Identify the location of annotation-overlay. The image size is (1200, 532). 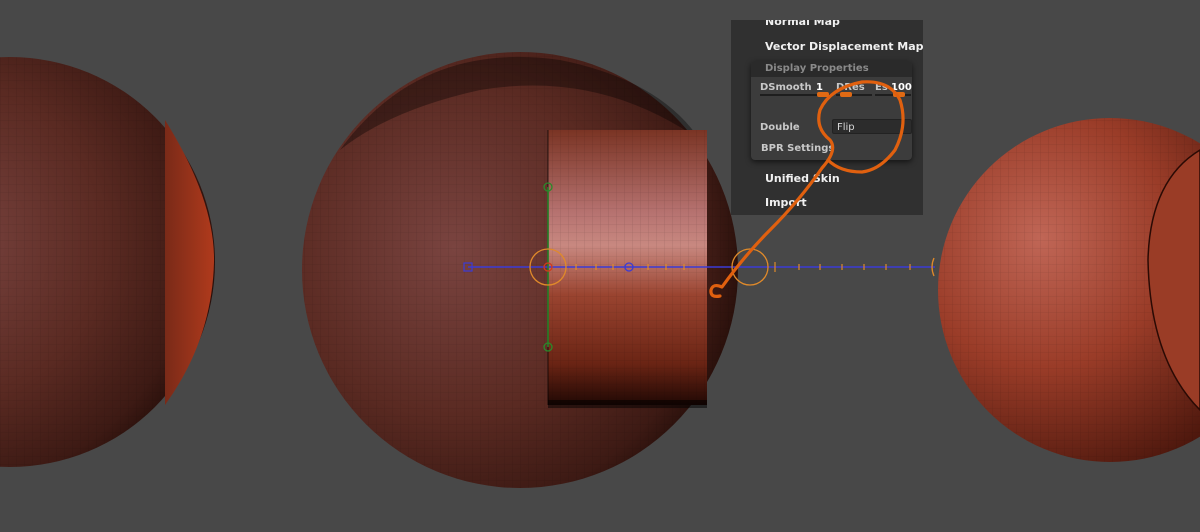
(807, 189).